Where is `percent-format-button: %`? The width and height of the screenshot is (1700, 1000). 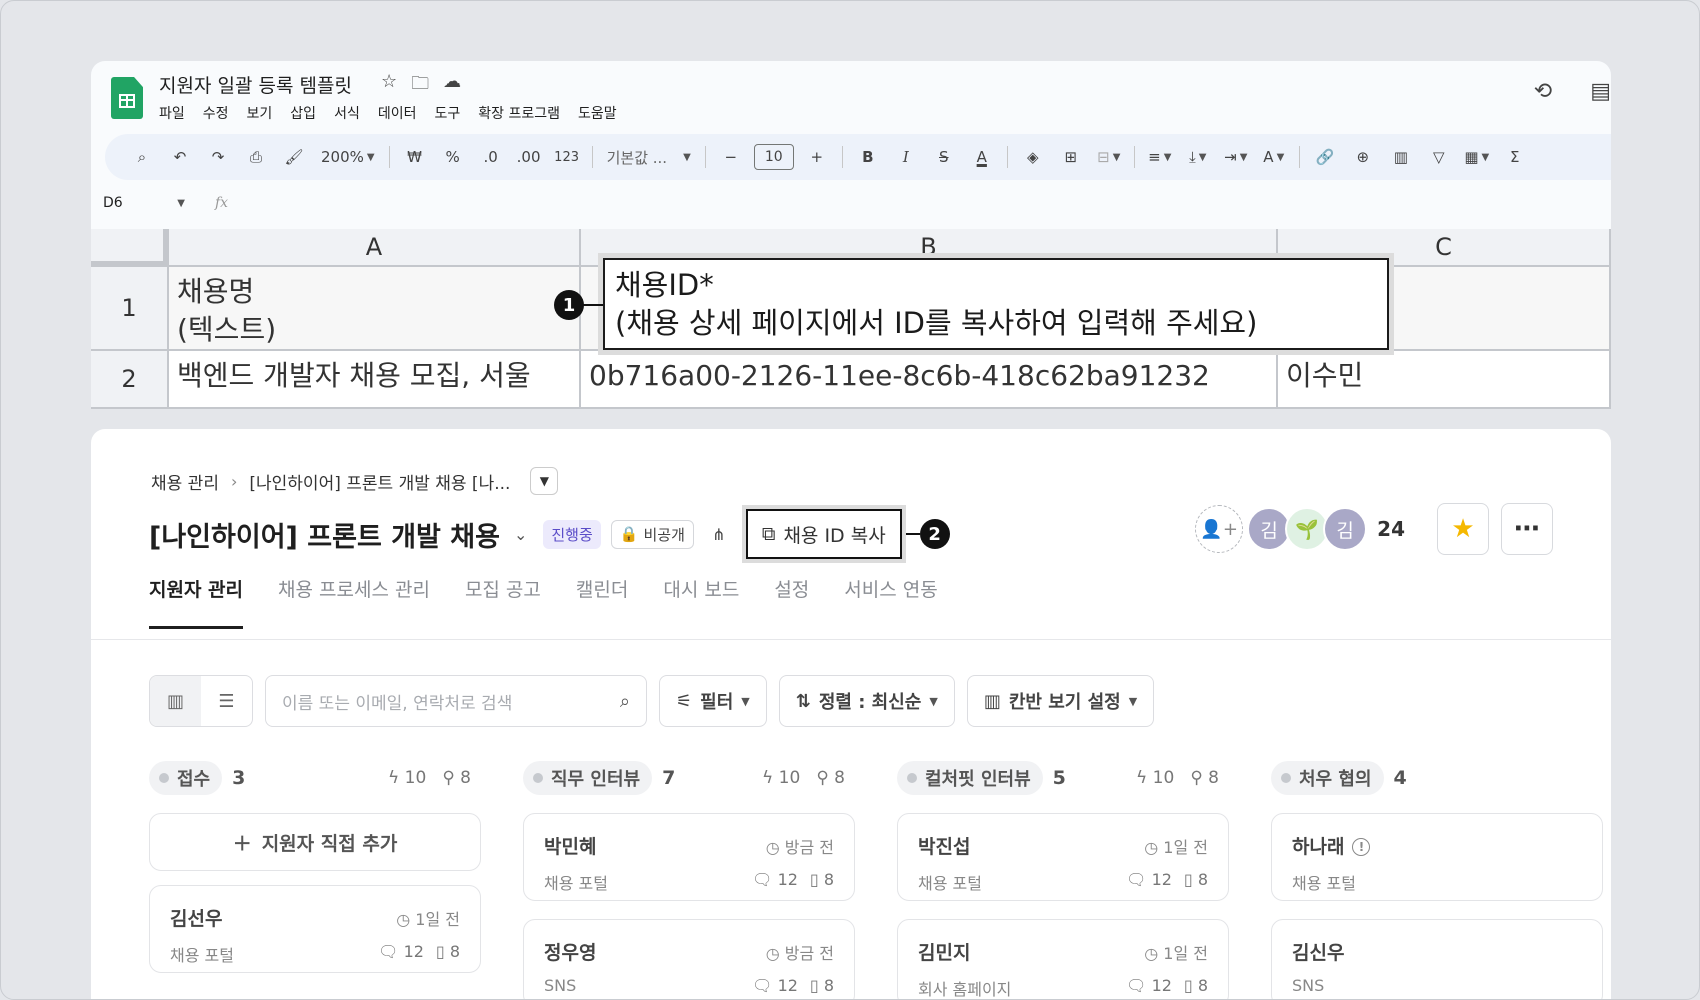 percent-format-button: % is located at coordinates (453, 157).